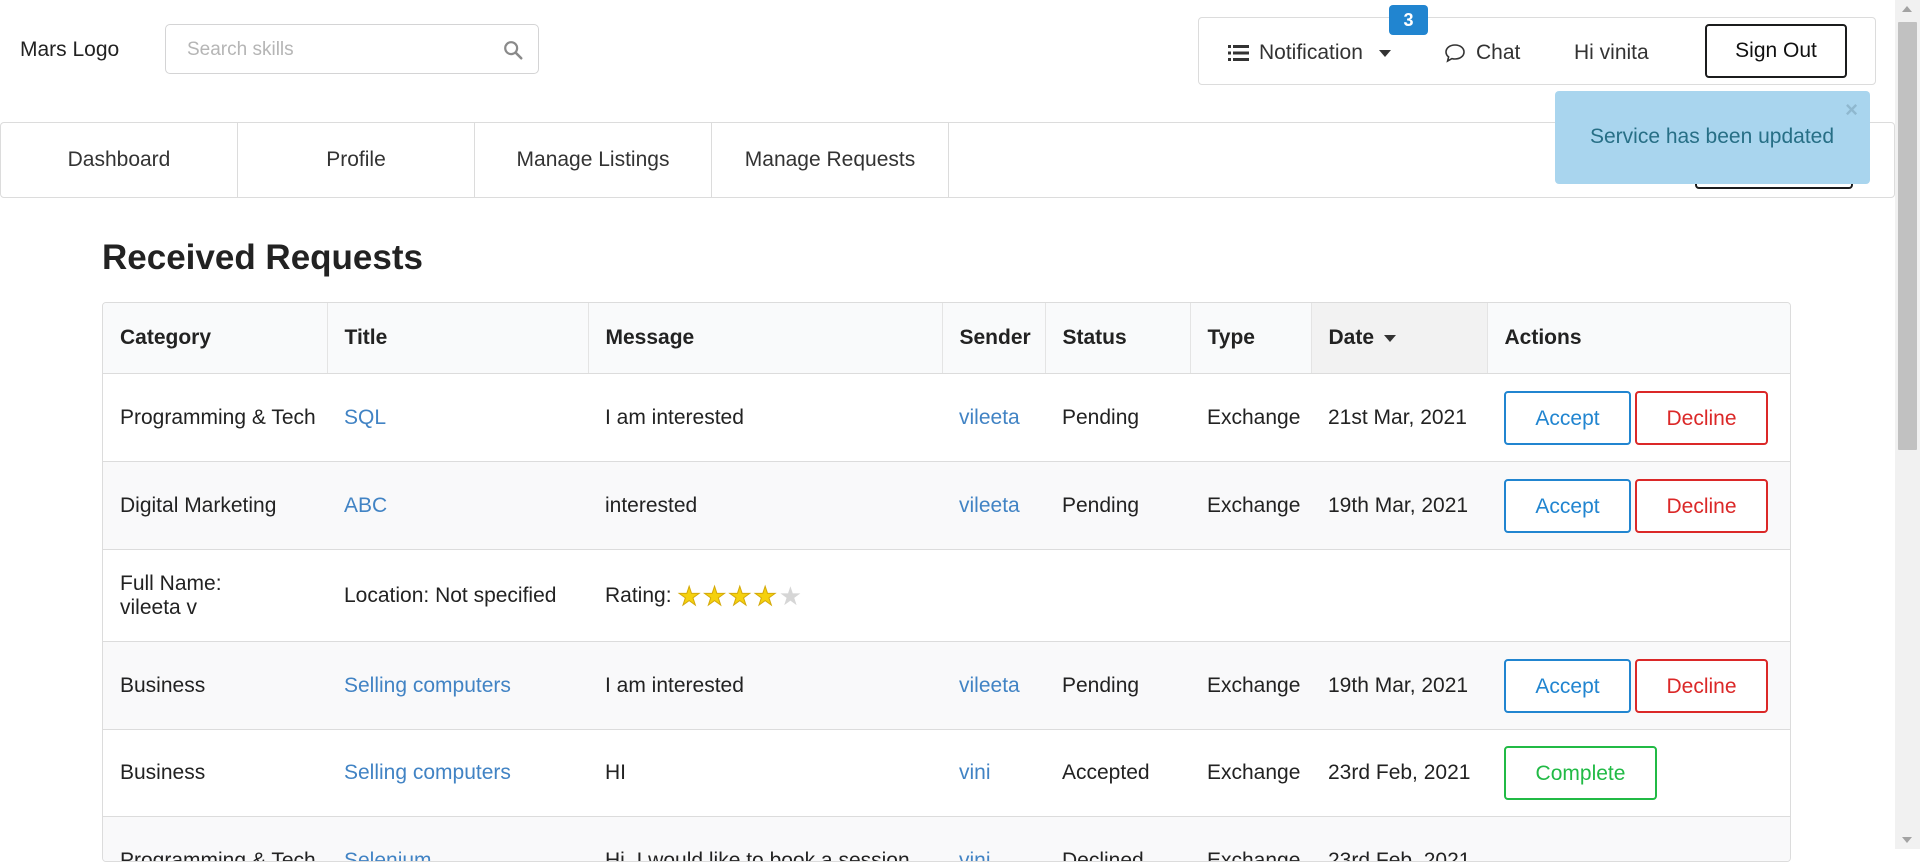  What do you see at coordinates (356, 160) in the screenshot?
I see `tab-profile: Profile` at bounding box center [356, 160].